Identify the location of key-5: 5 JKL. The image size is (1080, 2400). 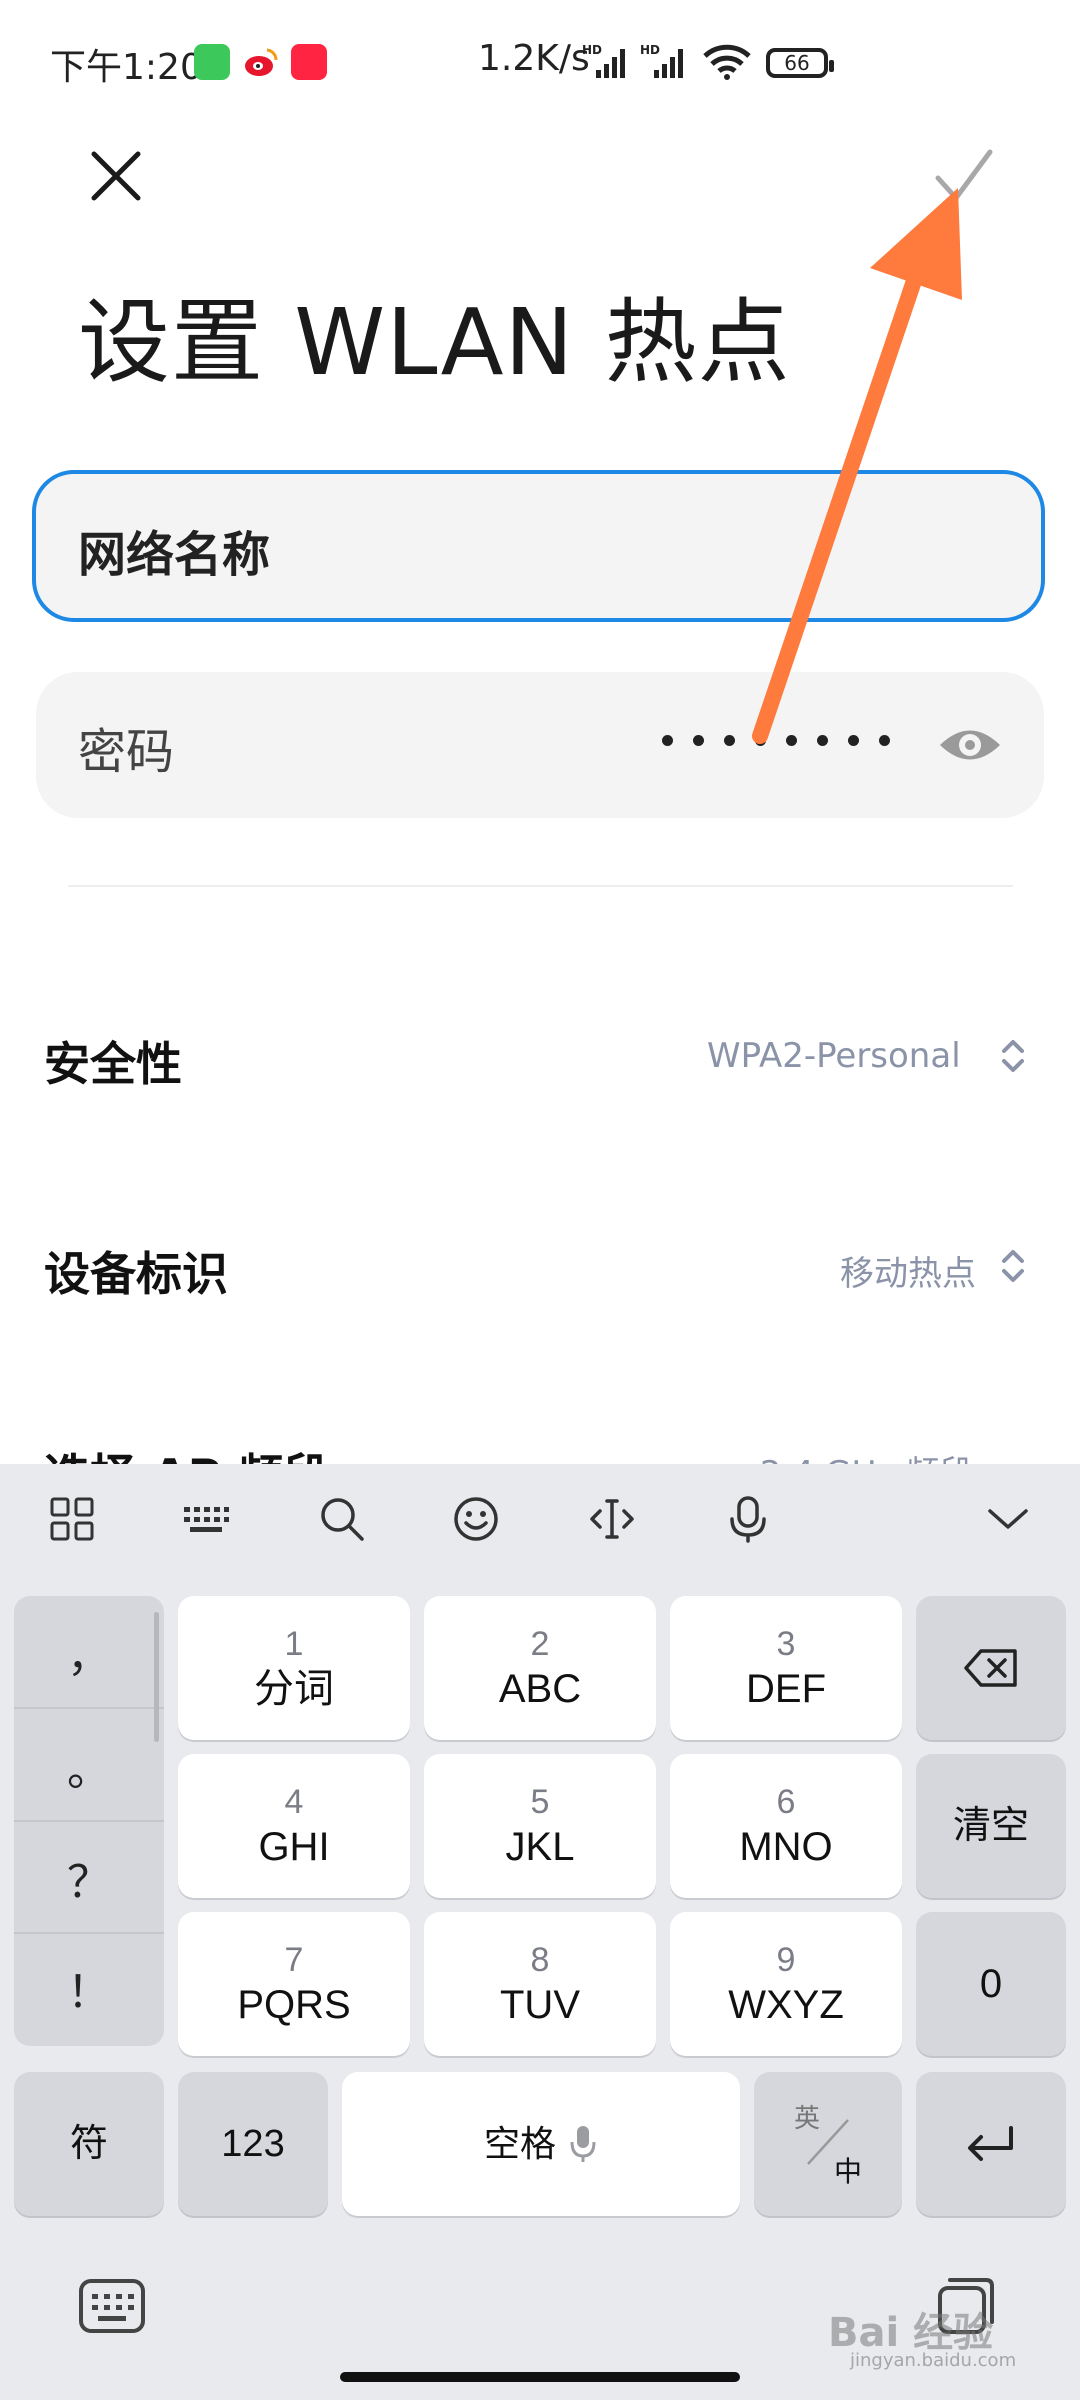
(540, 1826).